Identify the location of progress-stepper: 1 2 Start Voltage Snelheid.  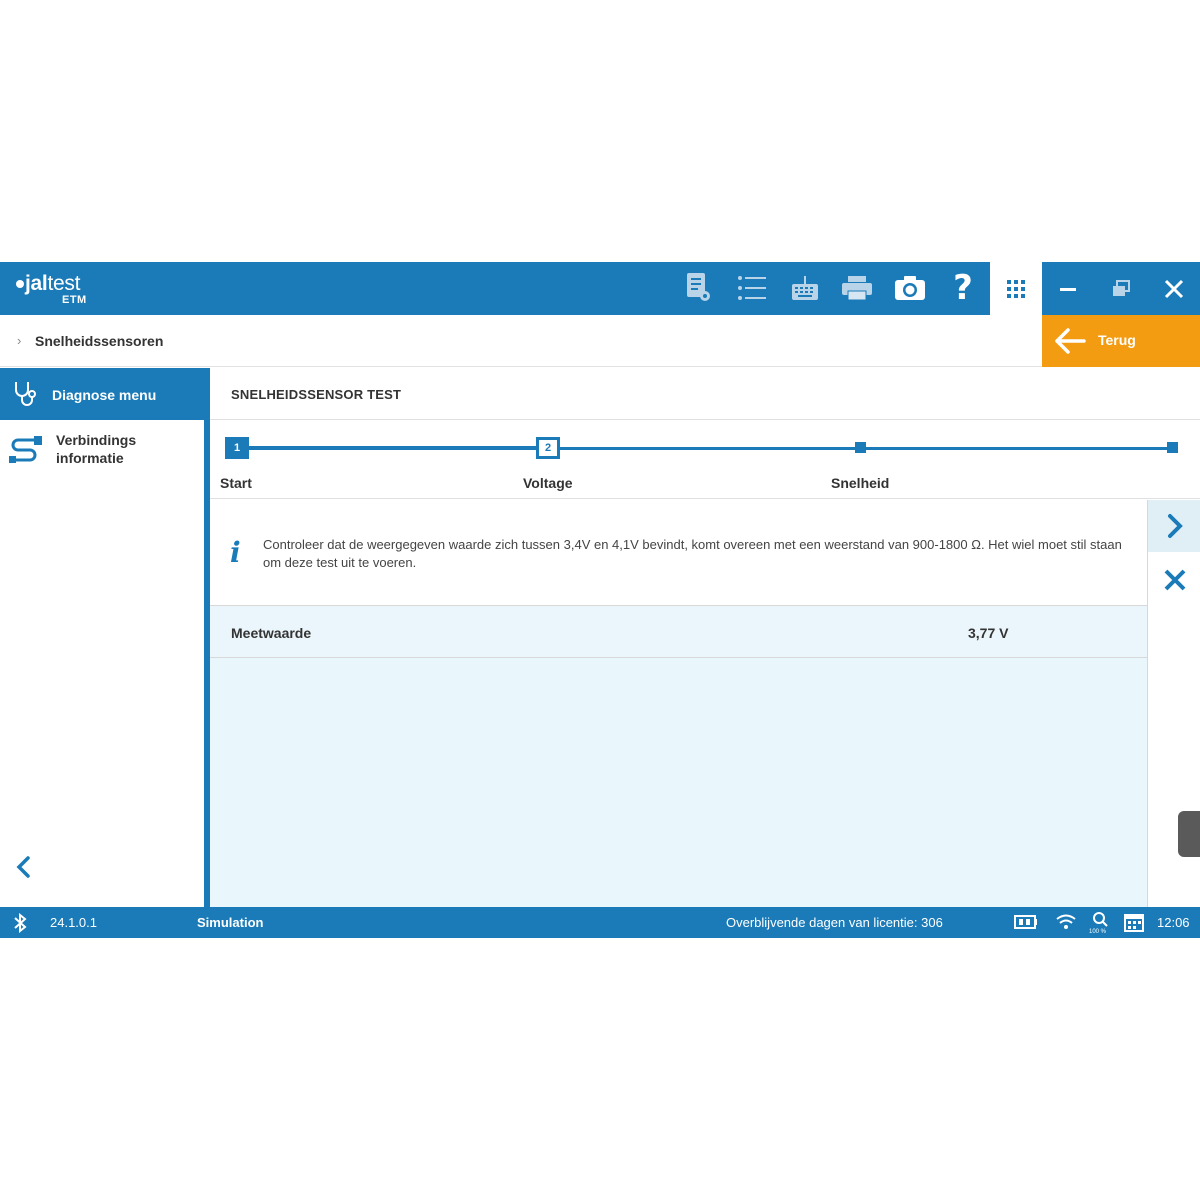
(705, 460).